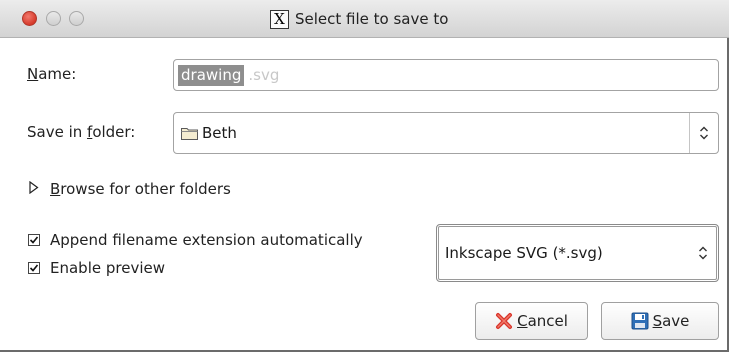 Image resolution: width=729 pixels, height=352 pixels. I want to click on enable-preview-label: Enable preview, so click(107, 268).